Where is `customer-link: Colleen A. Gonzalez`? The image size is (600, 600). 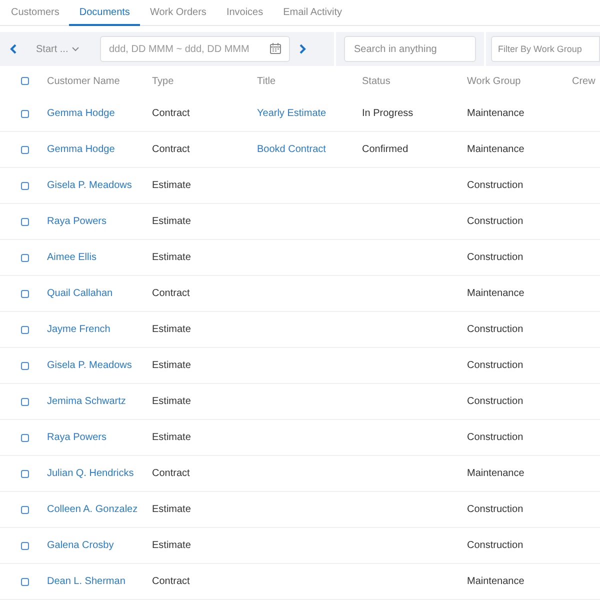
customer-link: Colleen A. Gonzalez is located at coordinates (92, 509).